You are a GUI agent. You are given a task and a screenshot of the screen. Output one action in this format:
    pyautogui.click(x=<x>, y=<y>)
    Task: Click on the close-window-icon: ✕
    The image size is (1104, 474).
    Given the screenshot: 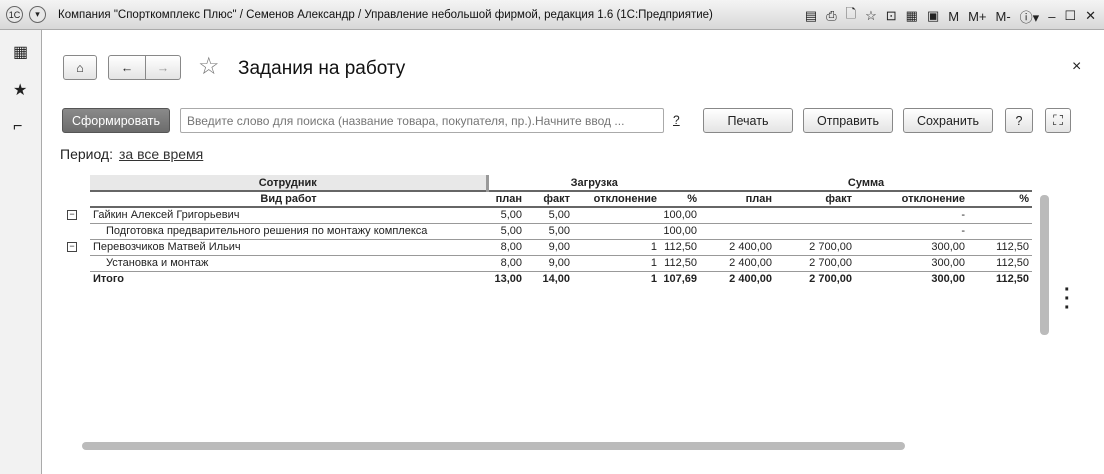 What is the action you would take?
    pyautogui.click(x=1090, y=16)
    